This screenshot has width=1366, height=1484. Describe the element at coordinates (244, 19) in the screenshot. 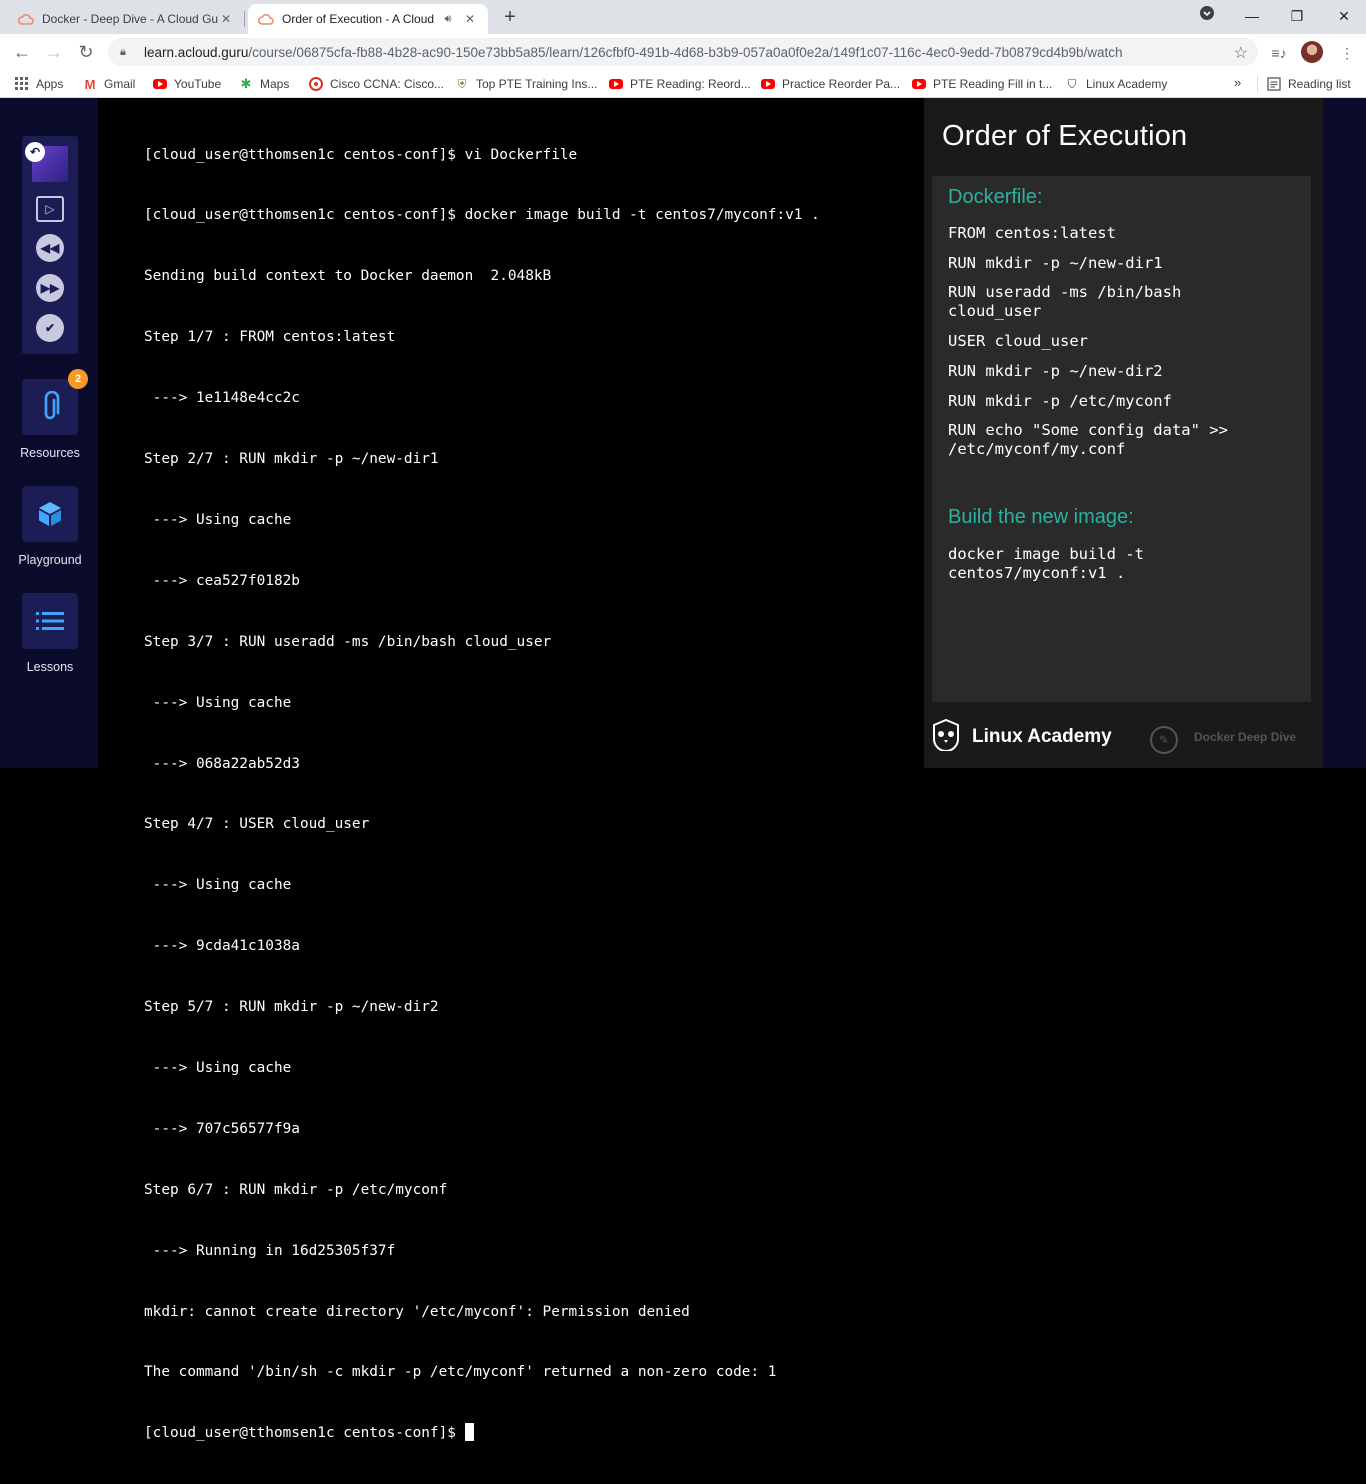

I see `tab-separator` at that location.